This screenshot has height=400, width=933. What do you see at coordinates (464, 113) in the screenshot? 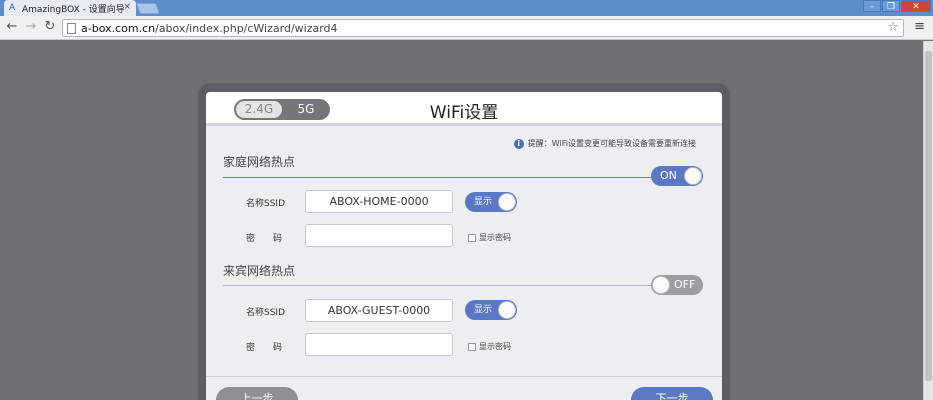
I see `page-title: WiFi设置` at bounding box center [464, 113].